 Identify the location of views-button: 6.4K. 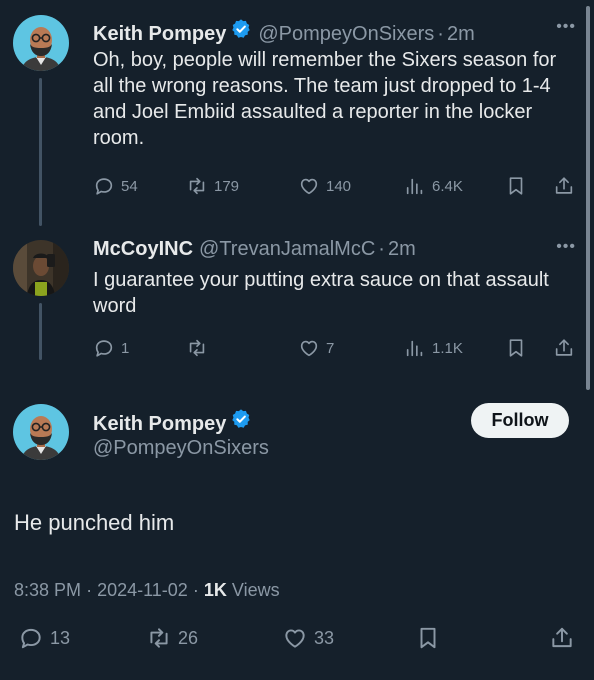
(433, 186).